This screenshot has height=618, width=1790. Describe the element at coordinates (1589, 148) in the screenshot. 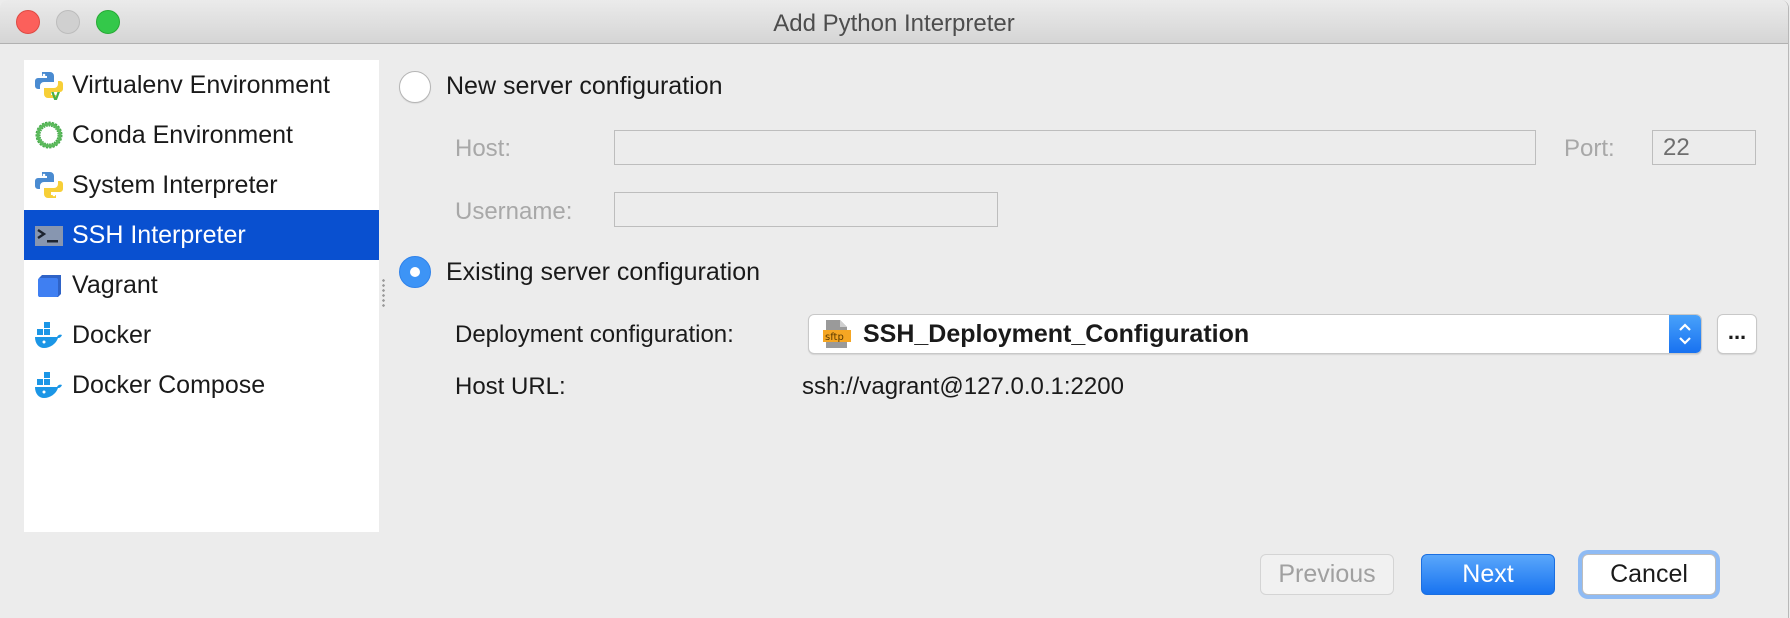

I see `port-label: Port:` at that location.